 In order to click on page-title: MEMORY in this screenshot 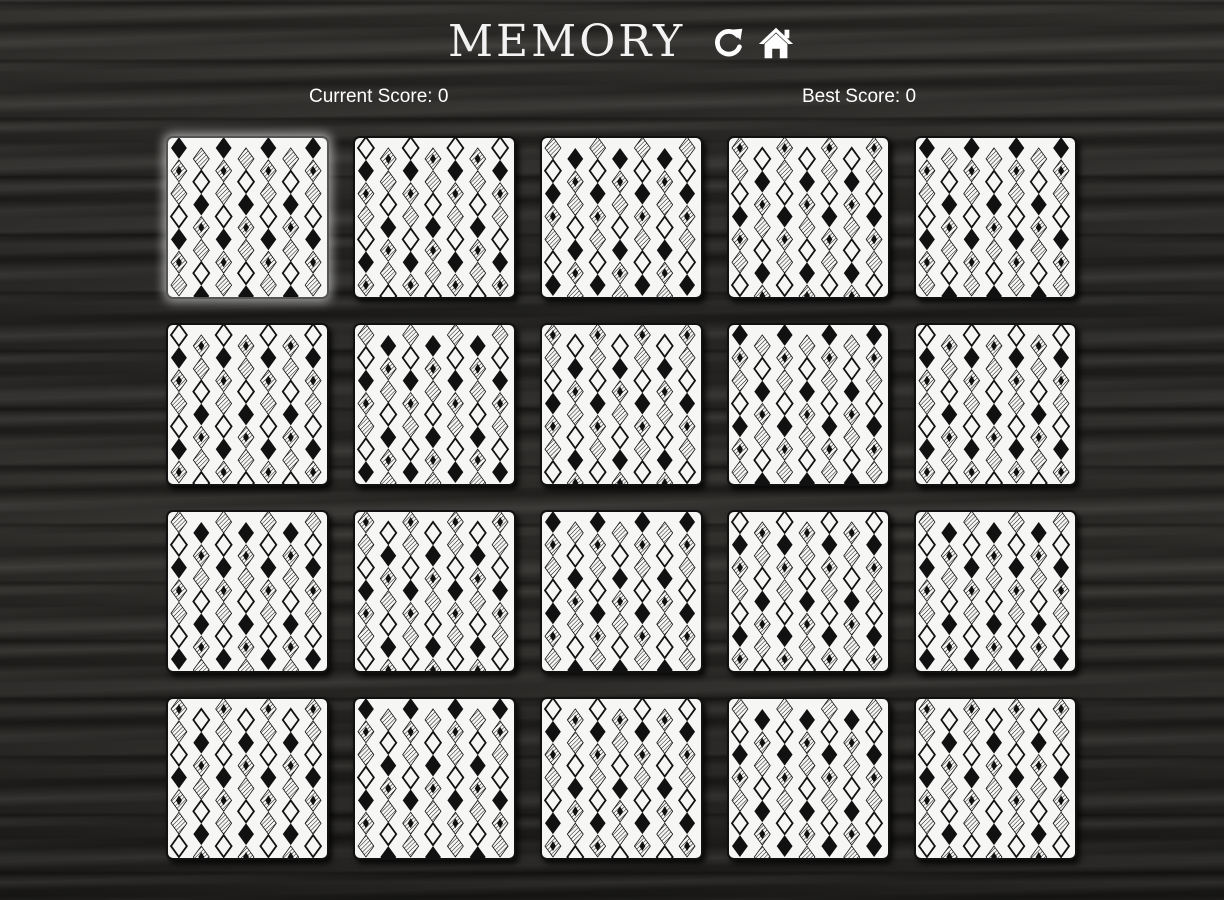, I will do `click(567, 41)`.